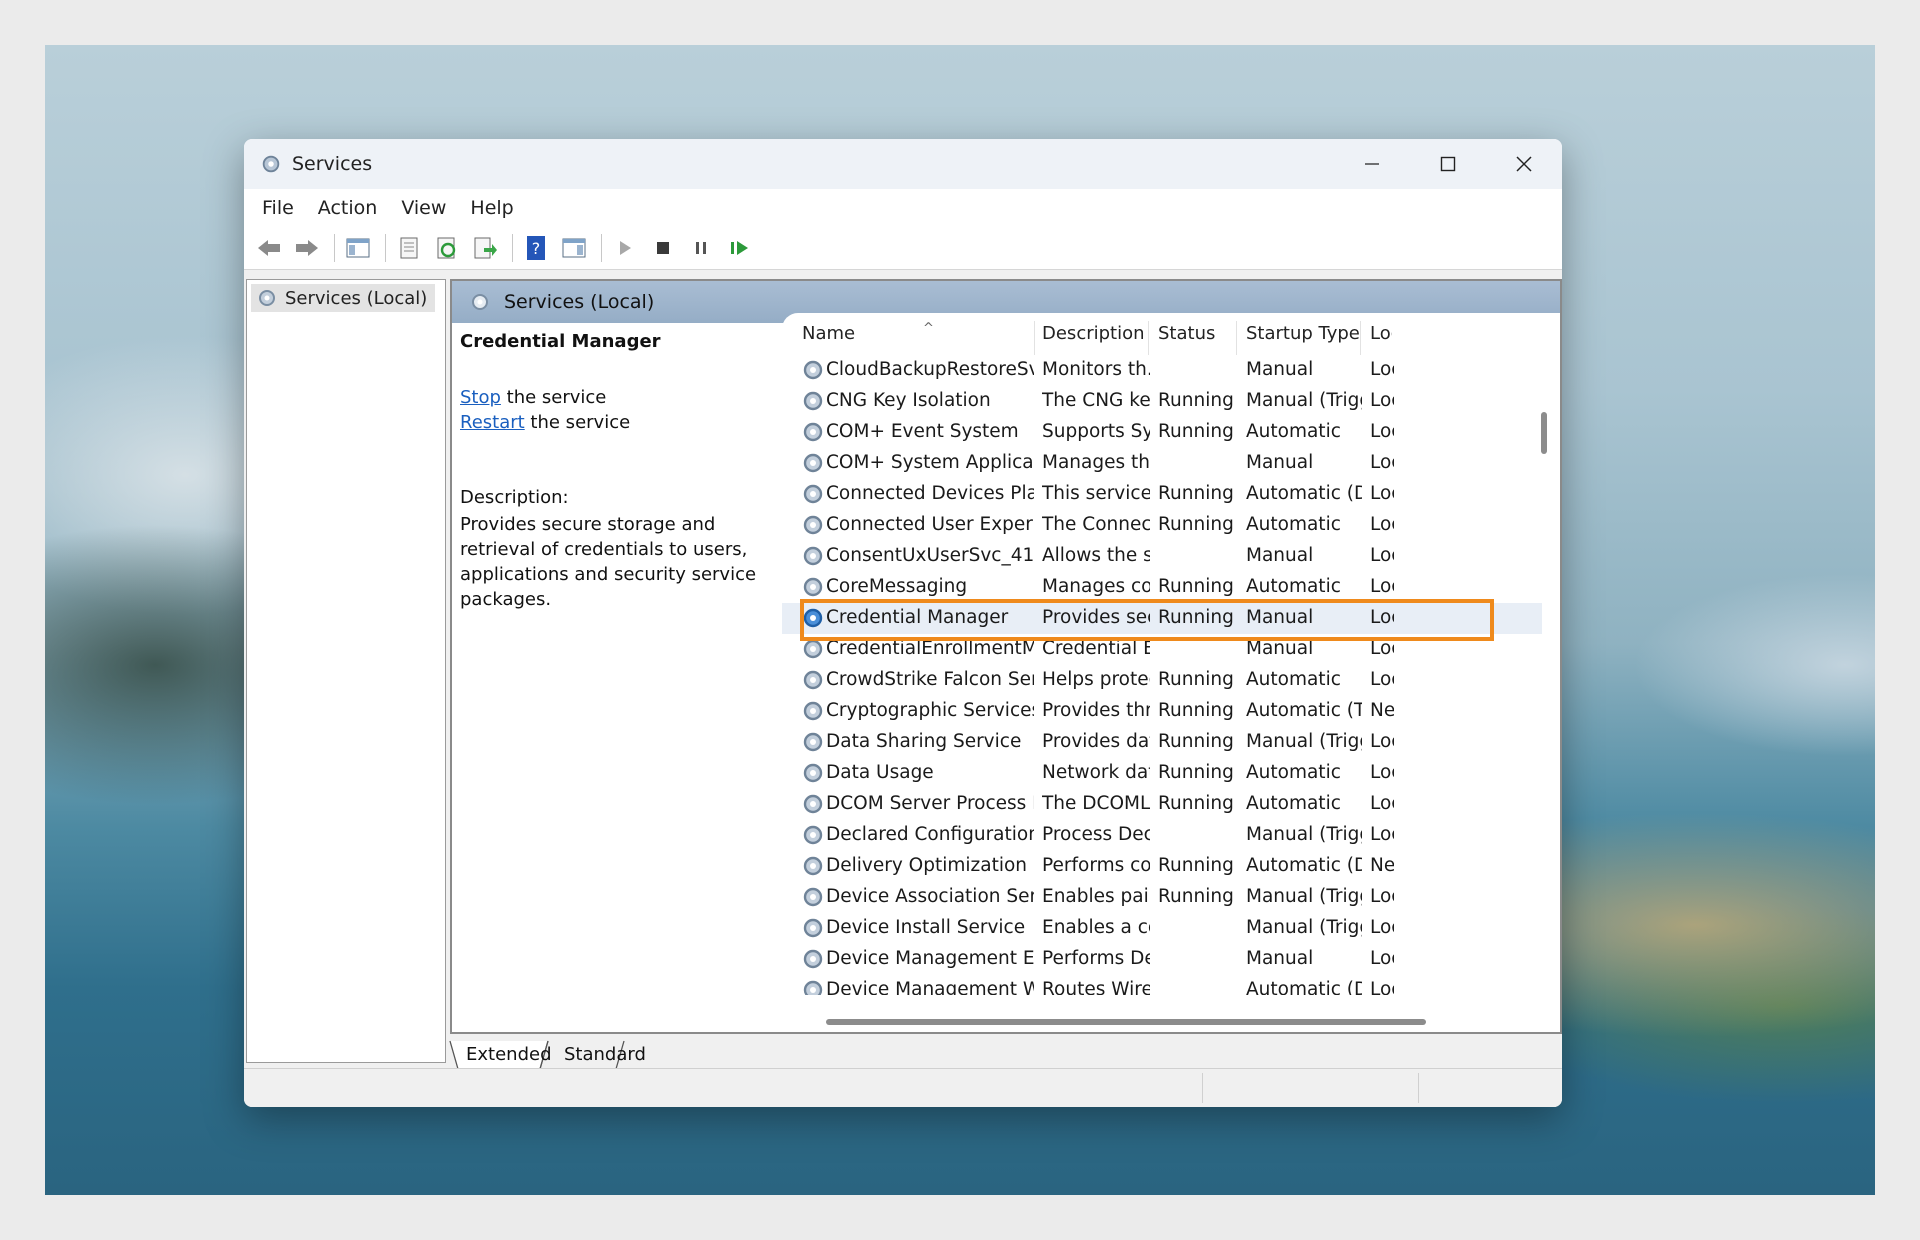  I want to click on service-name: CoreMessaging, so click(897, 586).